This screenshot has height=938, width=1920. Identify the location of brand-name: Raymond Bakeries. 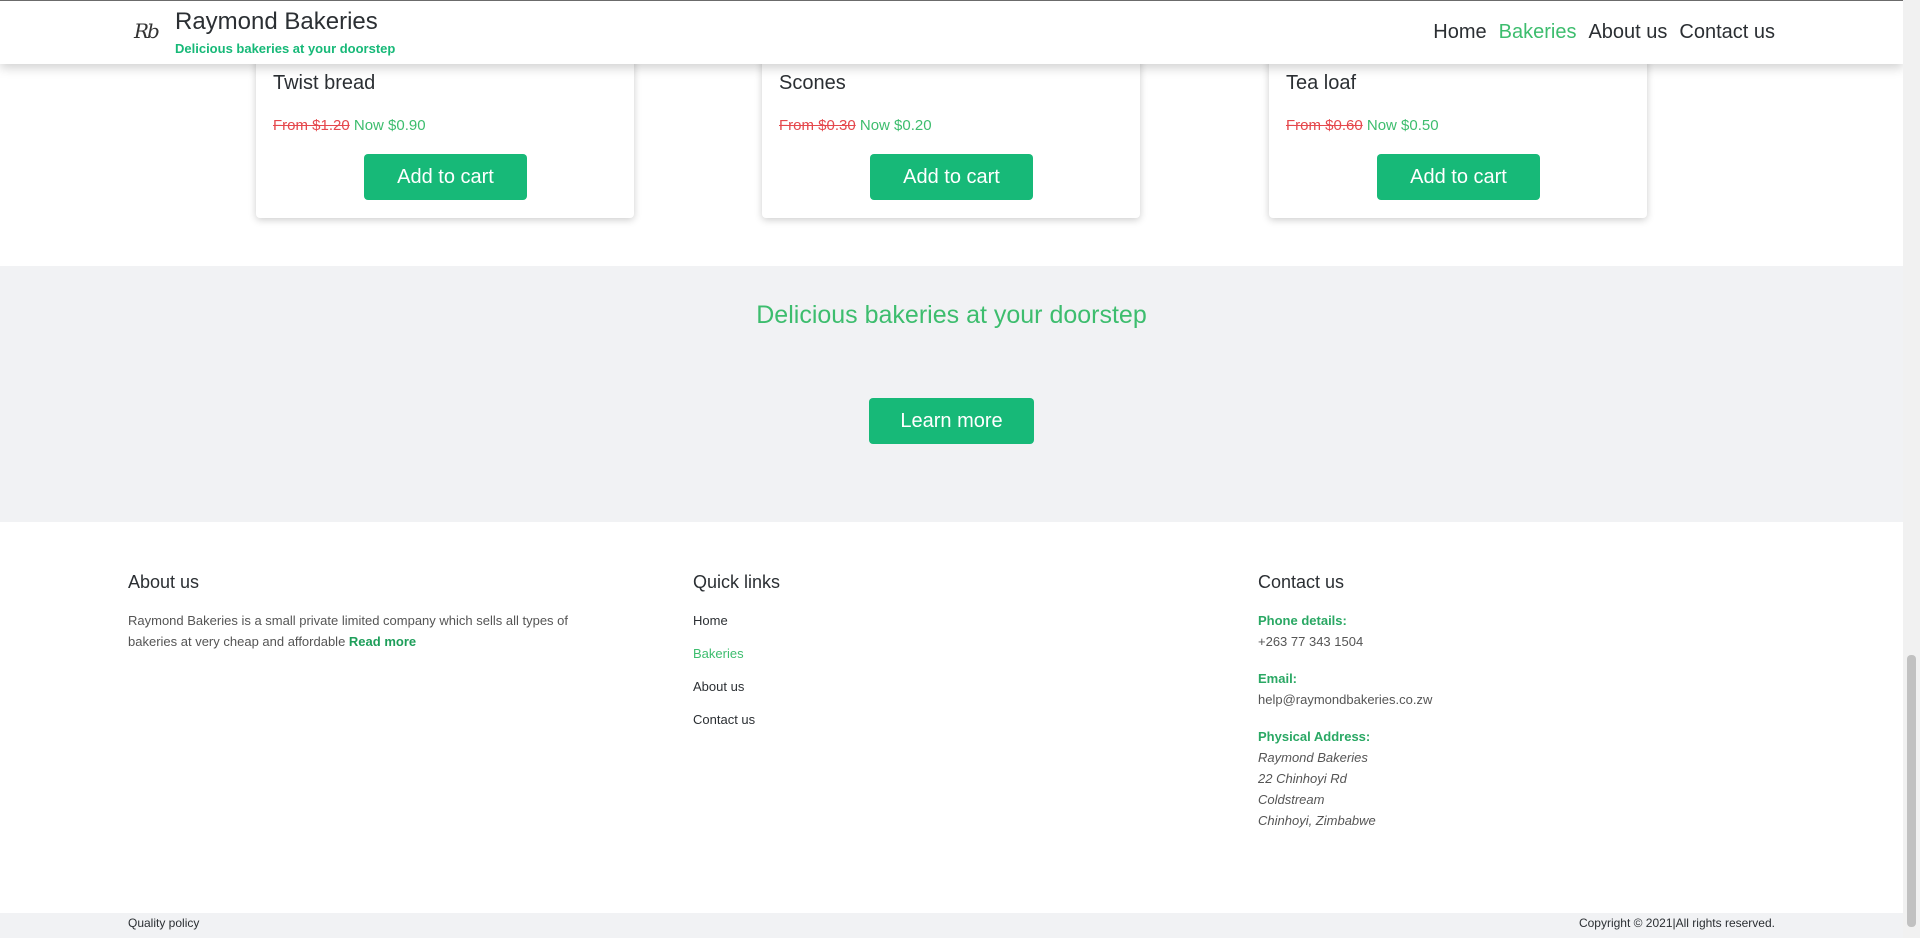
(276, 22).